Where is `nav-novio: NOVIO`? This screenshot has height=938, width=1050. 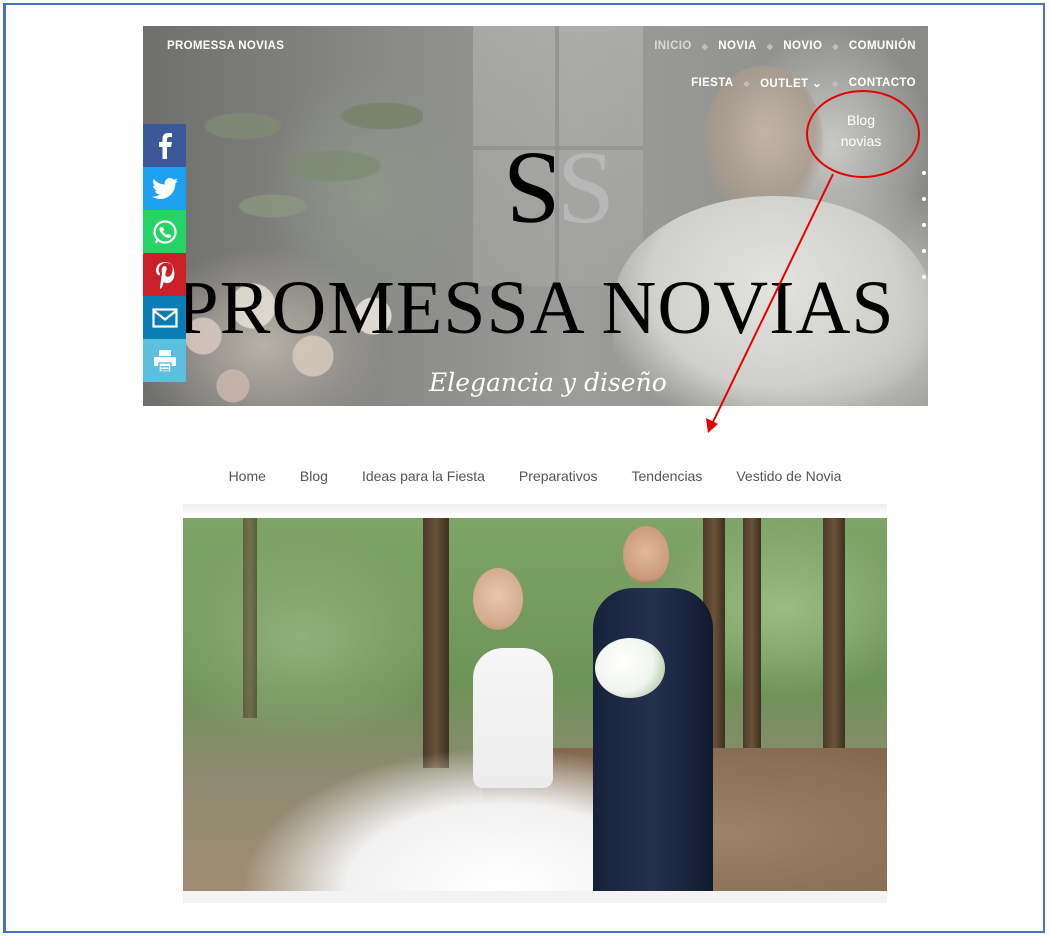 nav-novio: NOVIO is located at coordinates (802, 46).